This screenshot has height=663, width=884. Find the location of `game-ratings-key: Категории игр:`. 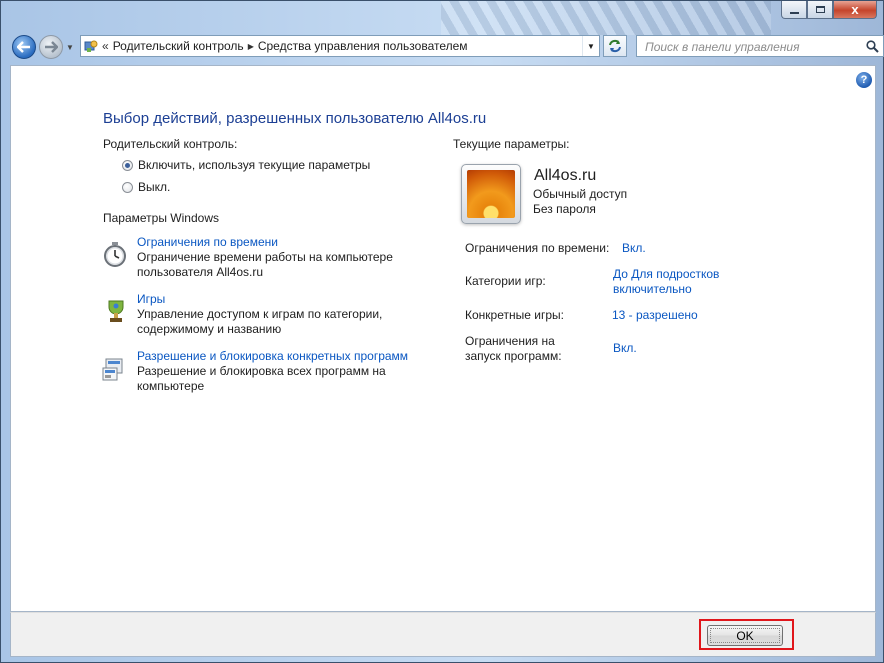

game-ratings-key: Категории игр: is located at coordinates (505, 281).